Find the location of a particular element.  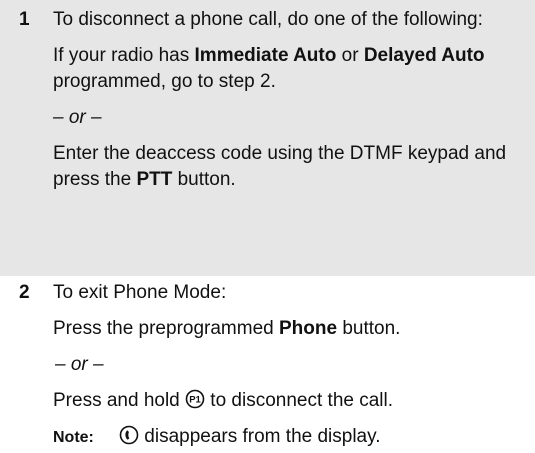

note-text: disappears from the display. is located at coordinates (250, 437).